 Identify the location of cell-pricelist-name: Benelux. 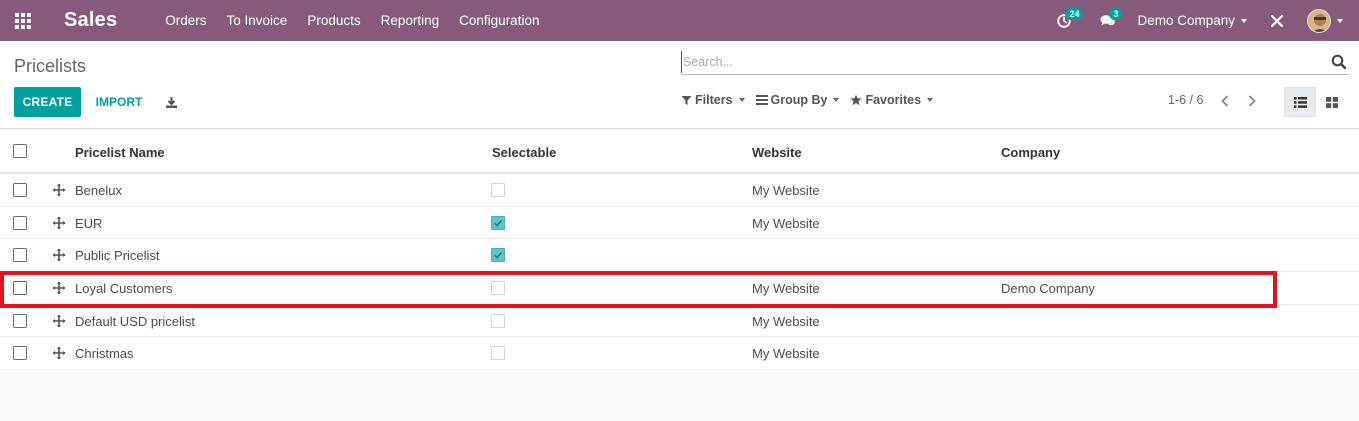
(98, 190).